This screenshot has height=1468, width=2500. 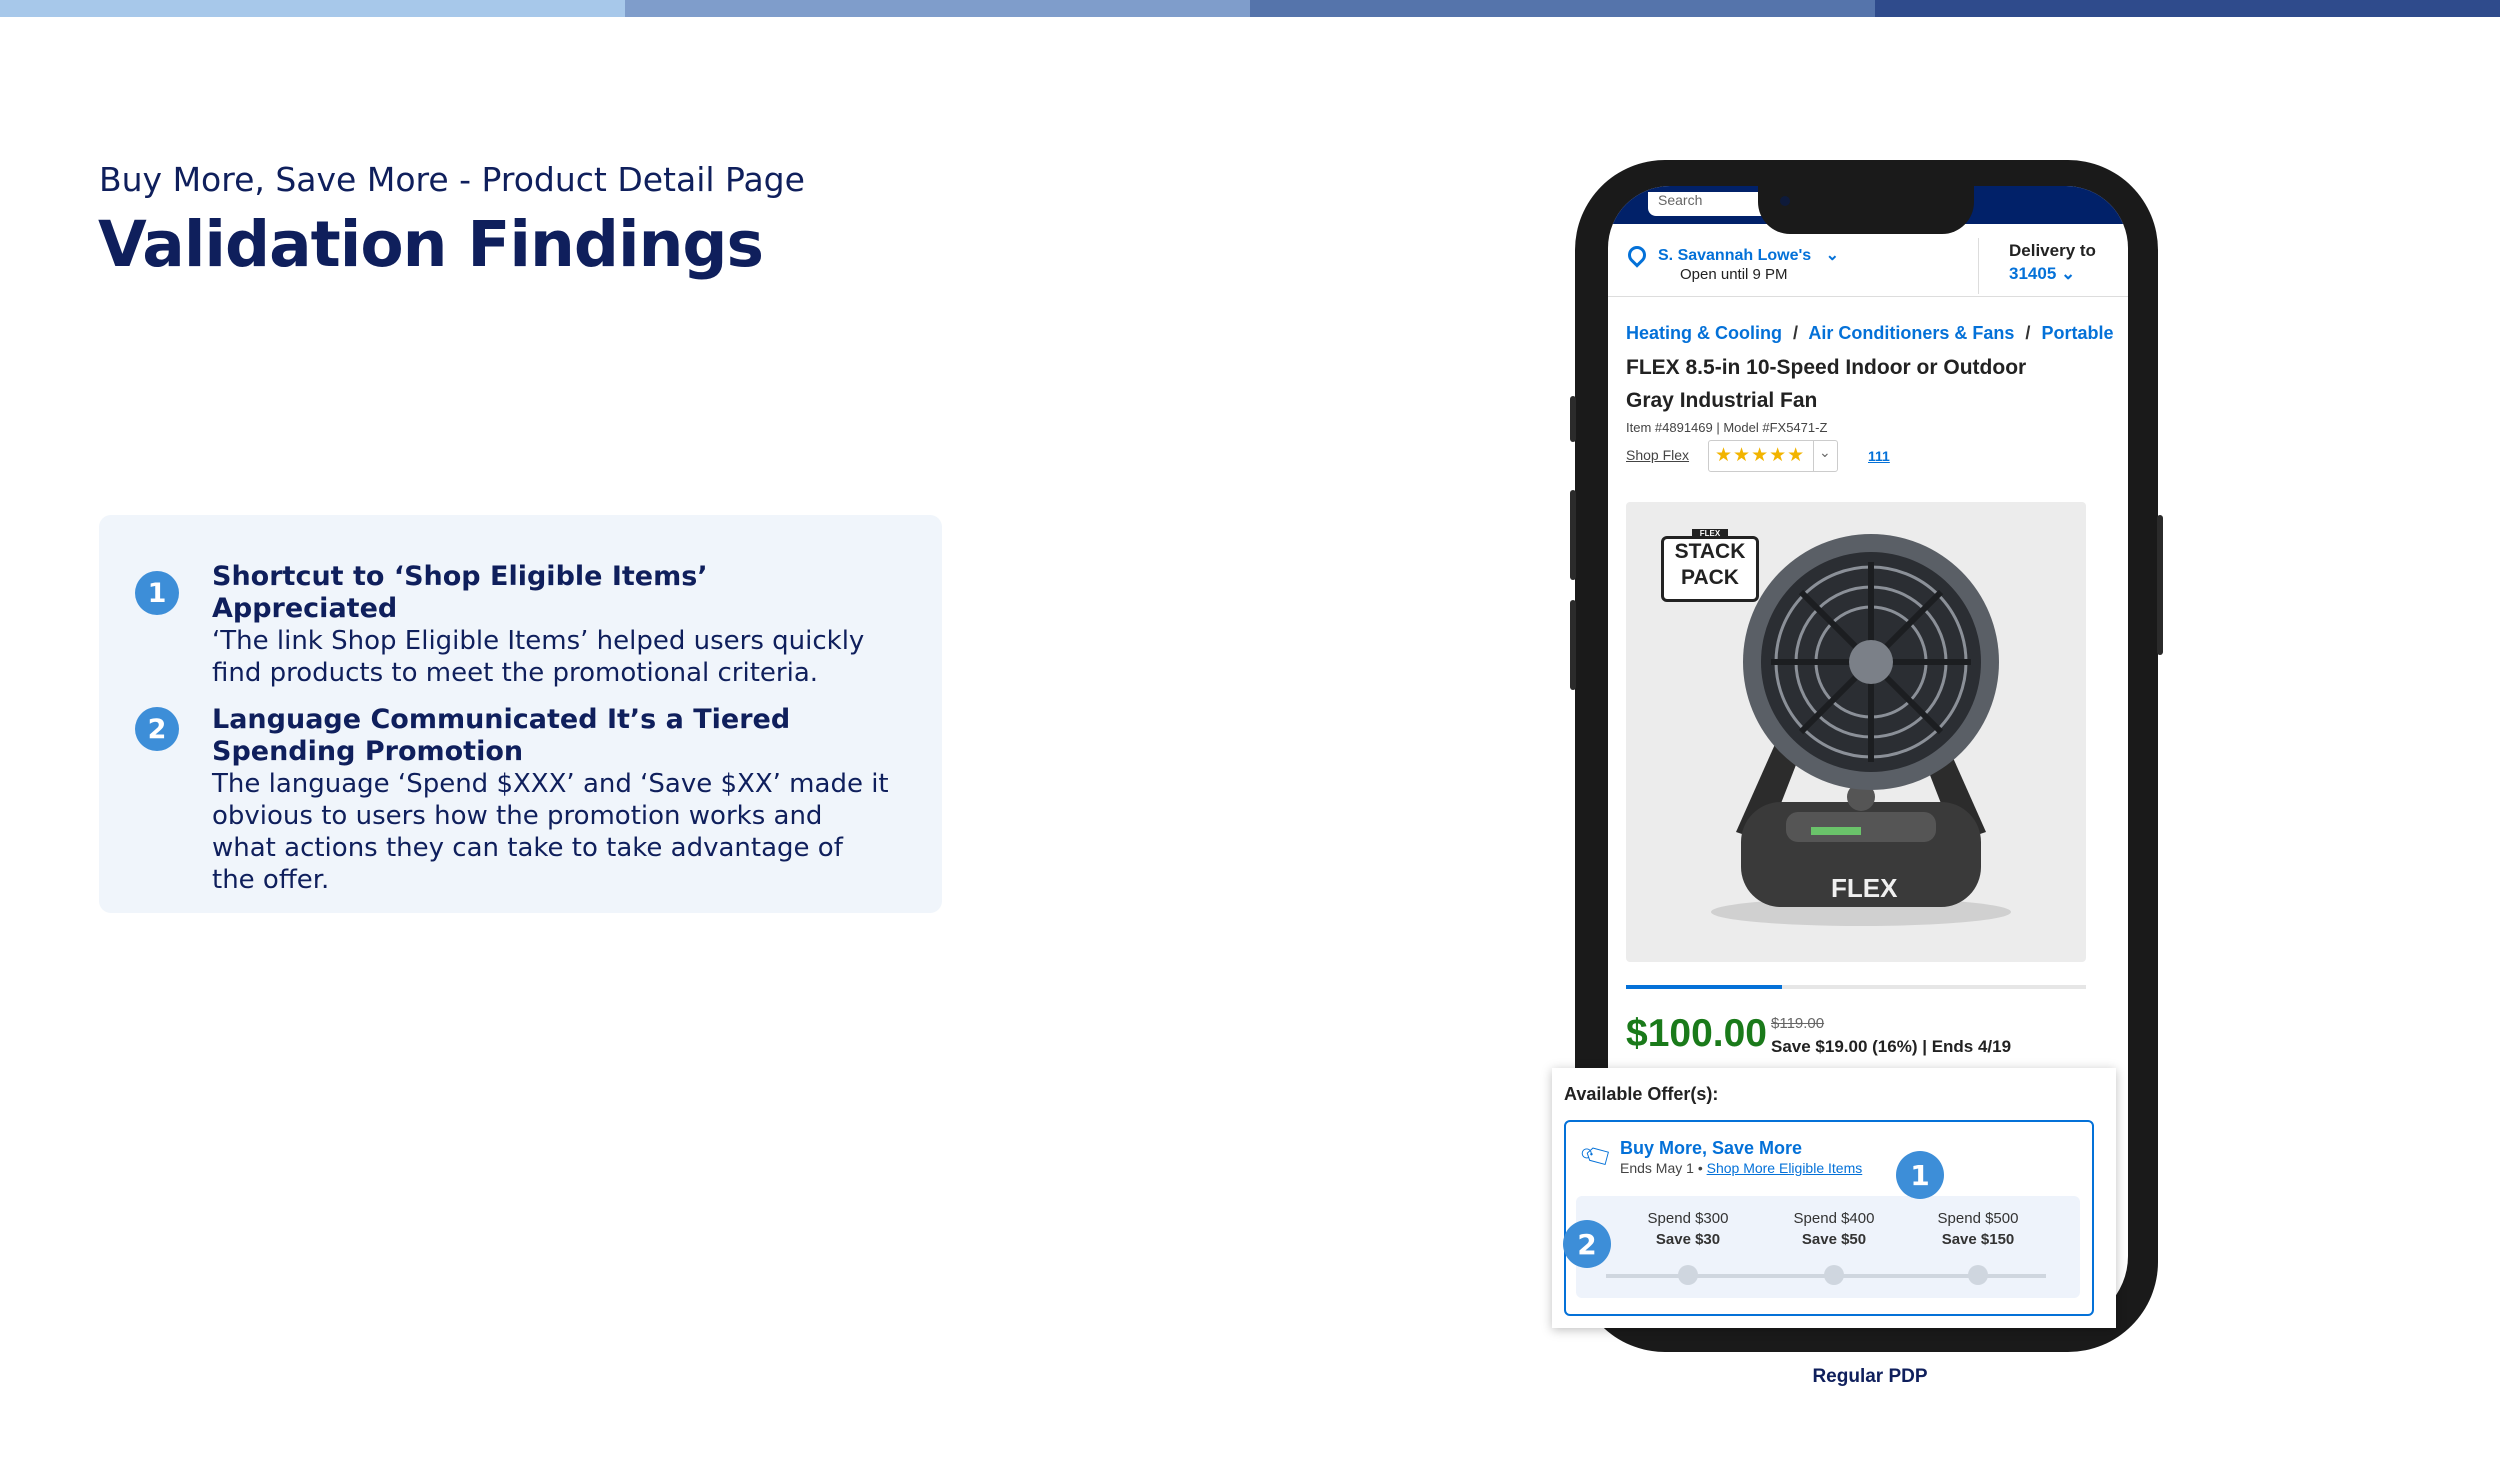 I want to click on tier-spend: Spend $400, so click(x=1834, y=1218).